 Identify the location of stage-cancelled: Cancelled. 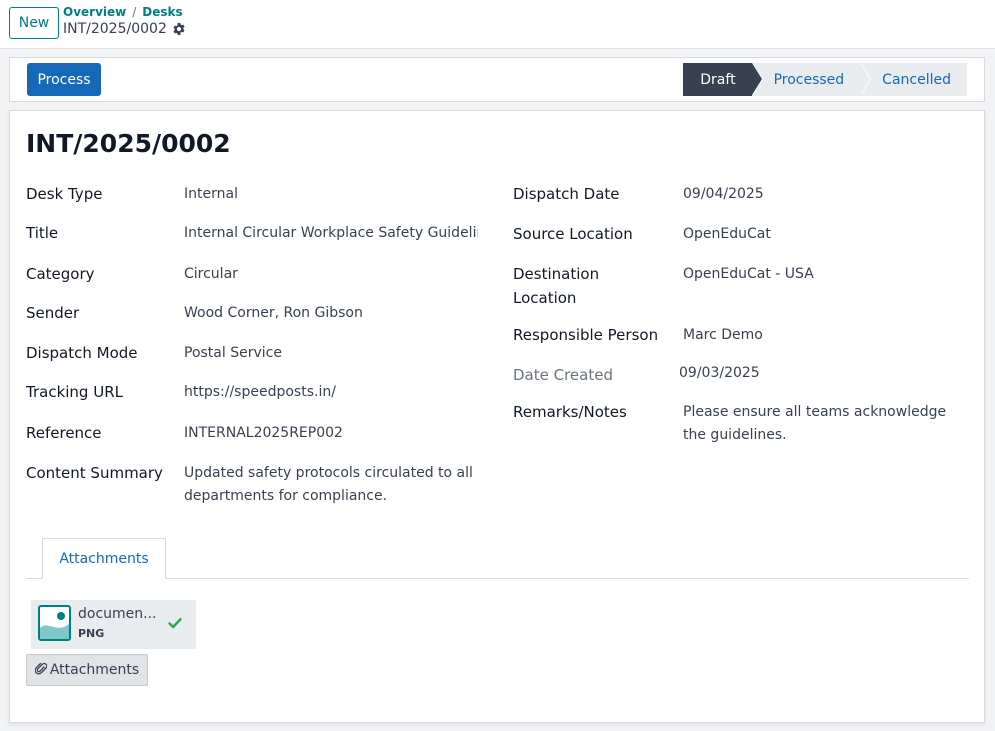
(913, 79).